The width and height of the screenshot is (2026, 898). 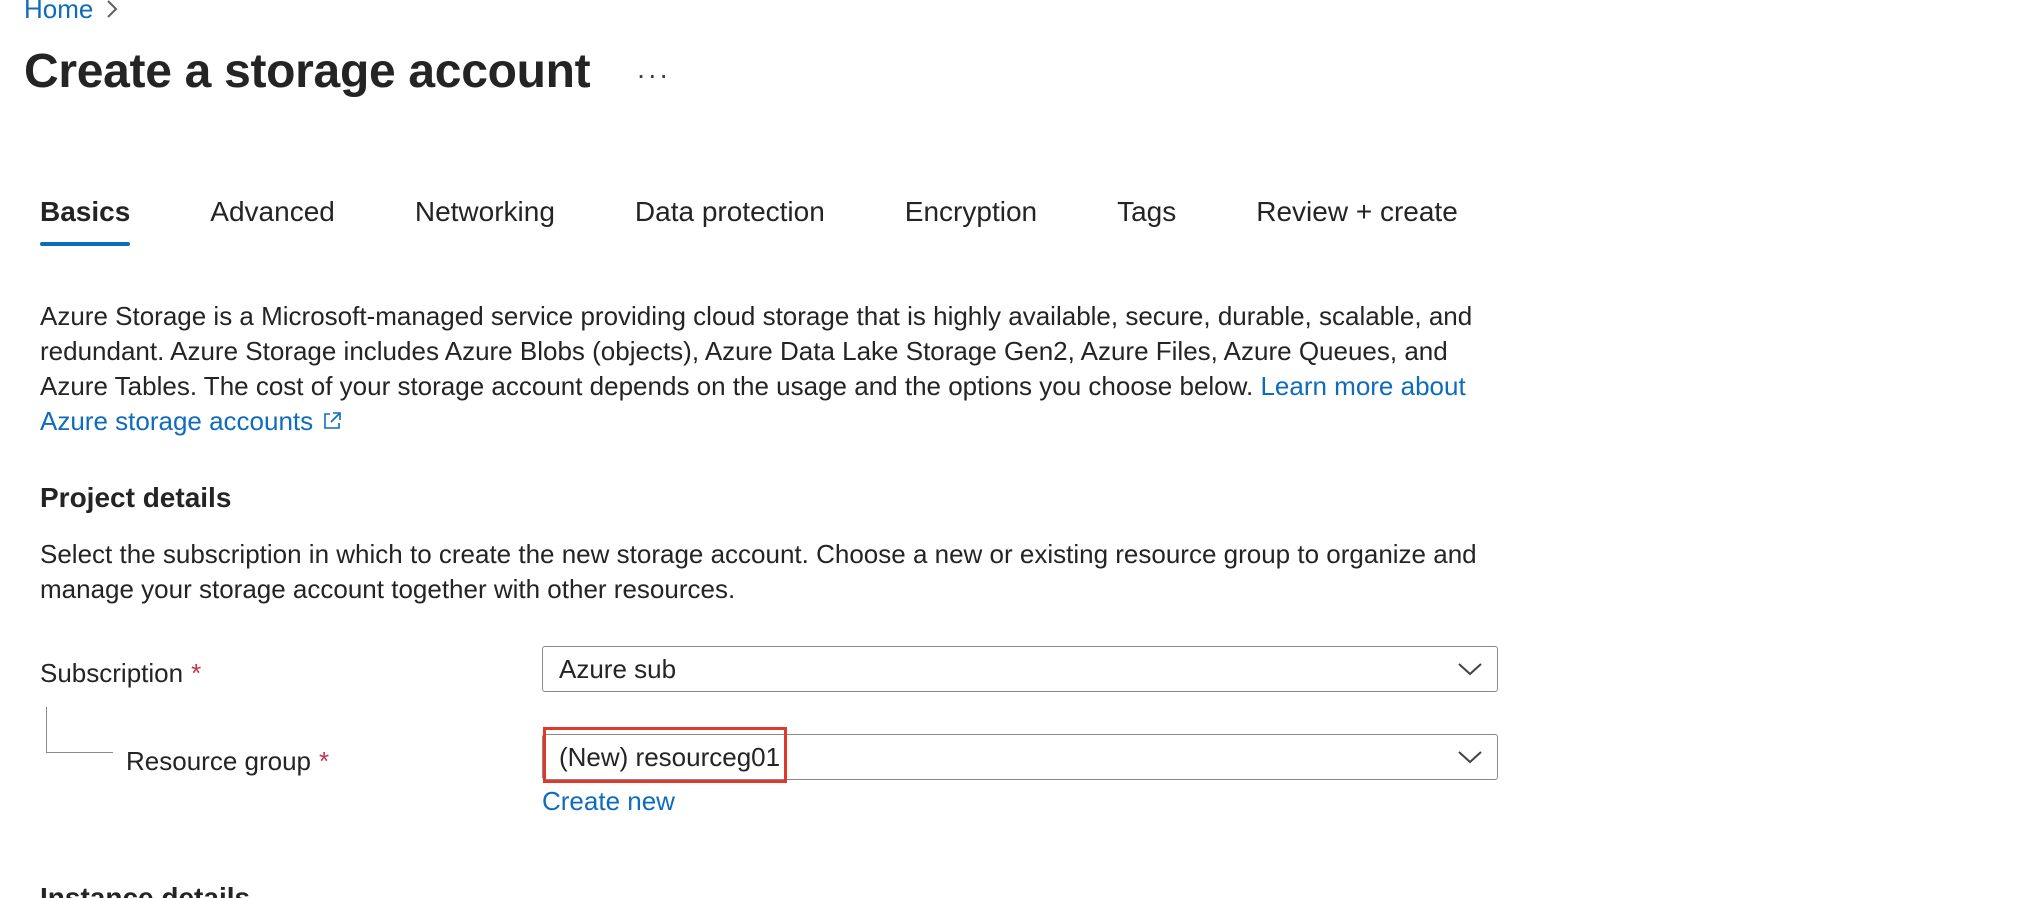 I want to click on tab-advanced: Advanced, so click(x=272, y=221).